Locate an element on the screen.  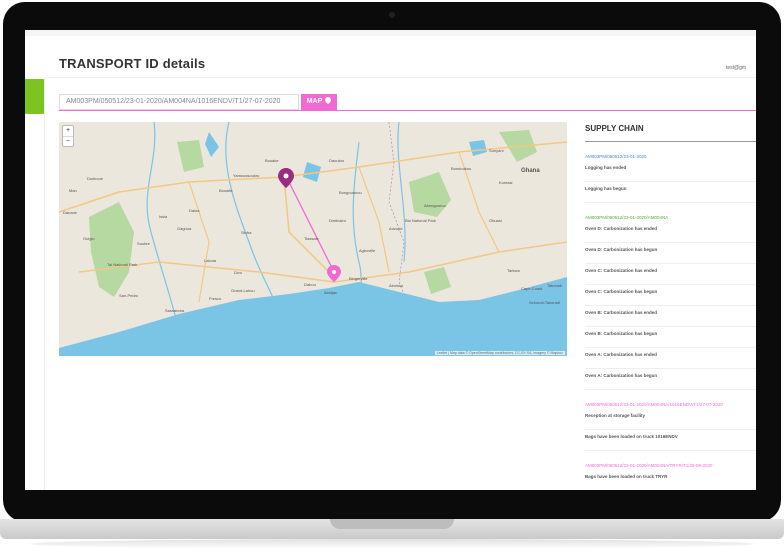
supply-chain-event: Logging has begun is located at coordinates (670, 192).